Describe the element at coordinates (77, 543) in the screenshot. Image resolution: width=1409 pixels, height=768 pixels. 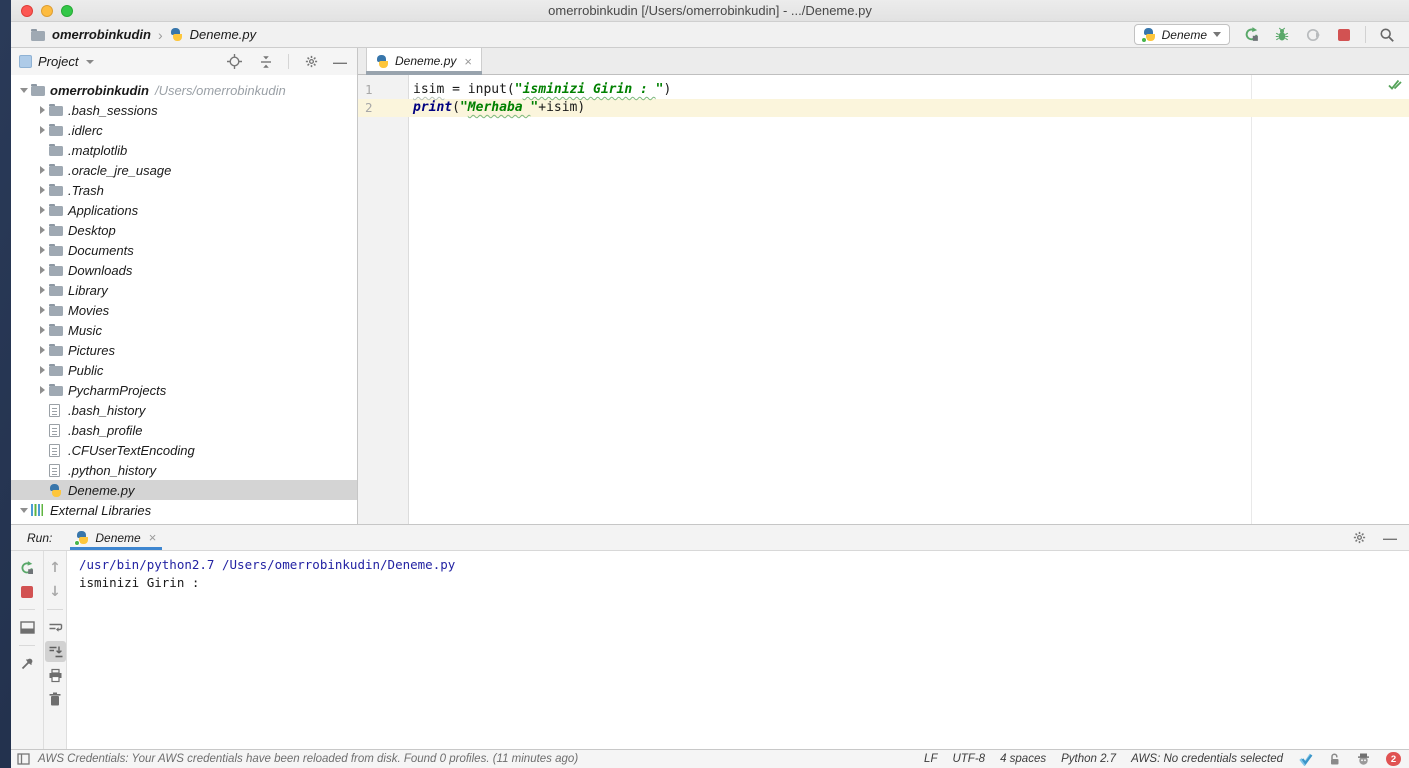
I see `running-indicator-dot` at that location.